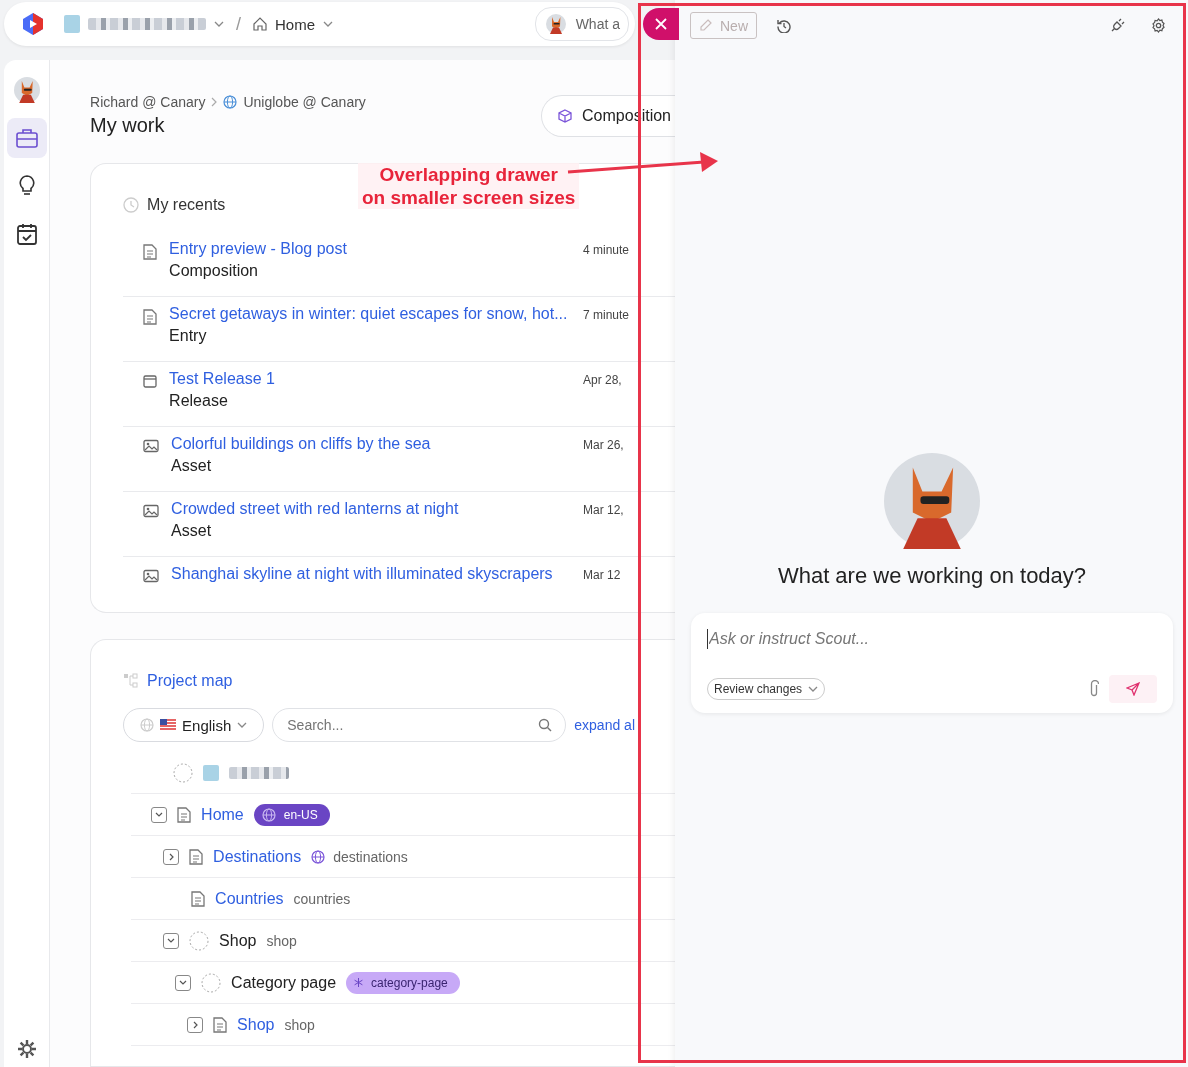  What do you see at coordinates (194, 725) in the screenshot?
I see `language-dropdown: English` at bounding box center [194, 725].